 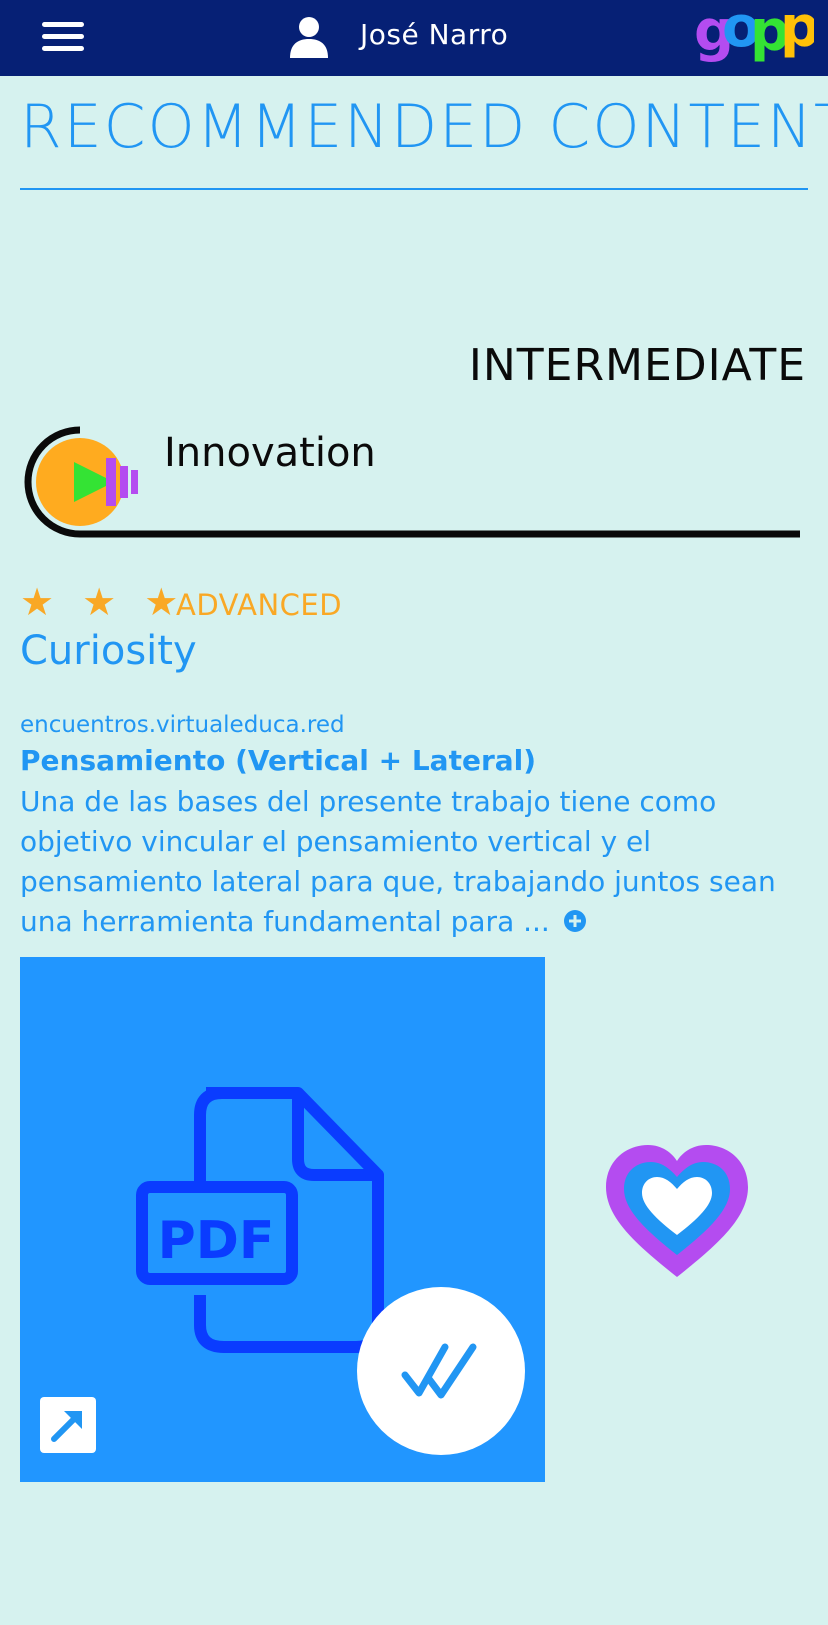 What do you see at coordinates (64, 37) in the screenshot?
I see `hamburger-menu-icon` at bounding box center [64, 37].